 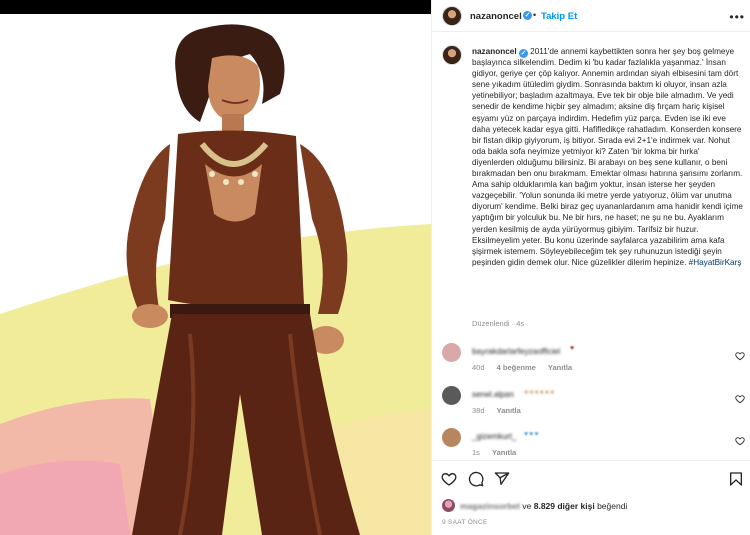 I want to click on comment-emoji-heart: ♥, so click(x=572, y=348).